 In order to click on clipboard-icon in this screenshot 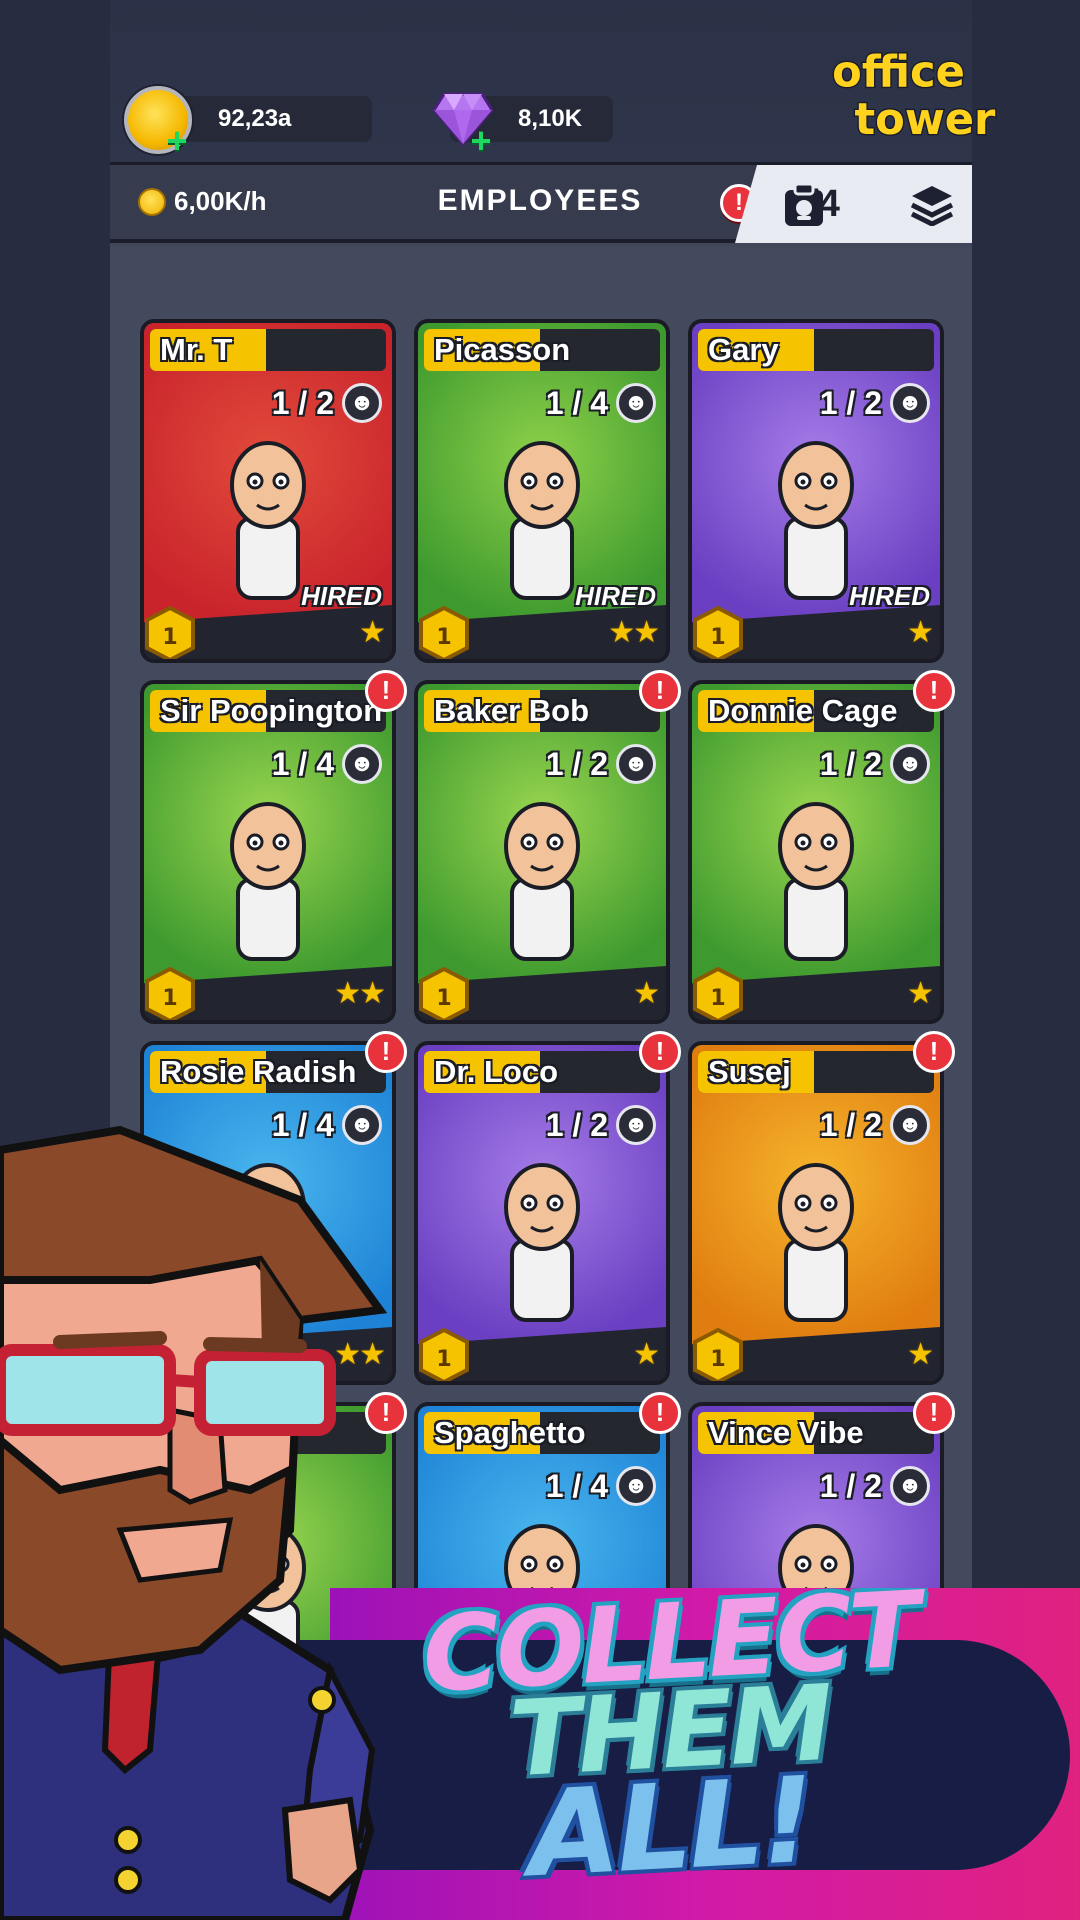, I will do `click(804, 204)`.